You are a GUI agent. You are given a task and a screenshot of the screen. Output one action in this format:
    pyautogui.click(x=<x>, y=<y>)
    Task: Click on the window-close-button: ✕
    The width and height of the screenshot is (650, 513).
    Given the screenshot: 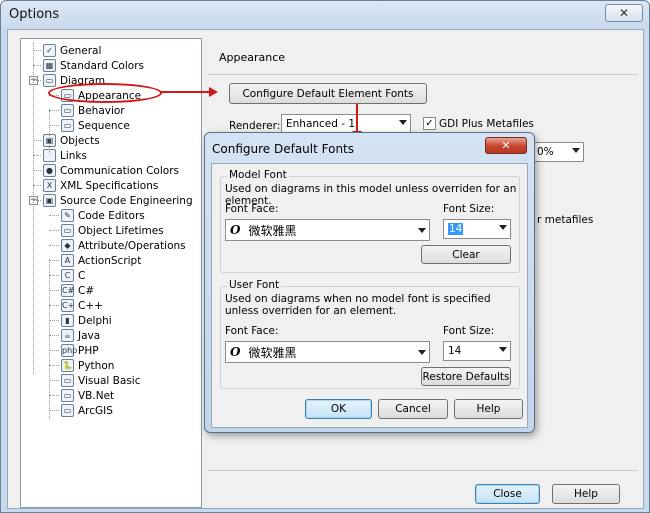 What is the action you would take?
    pyautogui.click(x=624, y=13)
    